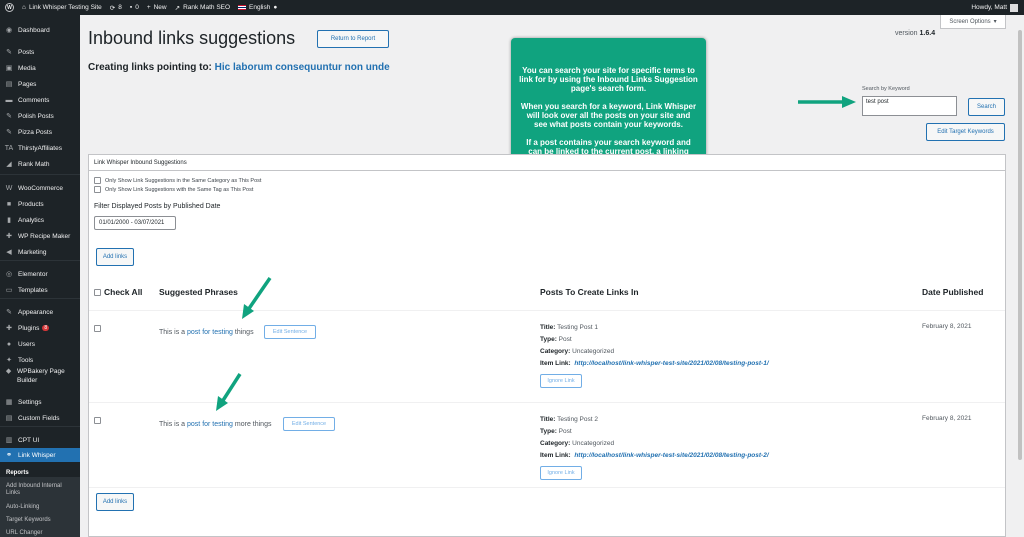 This screenshot has height=537, width=1024. What do you see at coordinates (40, 274) in the screenshot?
I see `sidebar-item-elementor: ◎ Elementor` at bounding box center [40, 274].